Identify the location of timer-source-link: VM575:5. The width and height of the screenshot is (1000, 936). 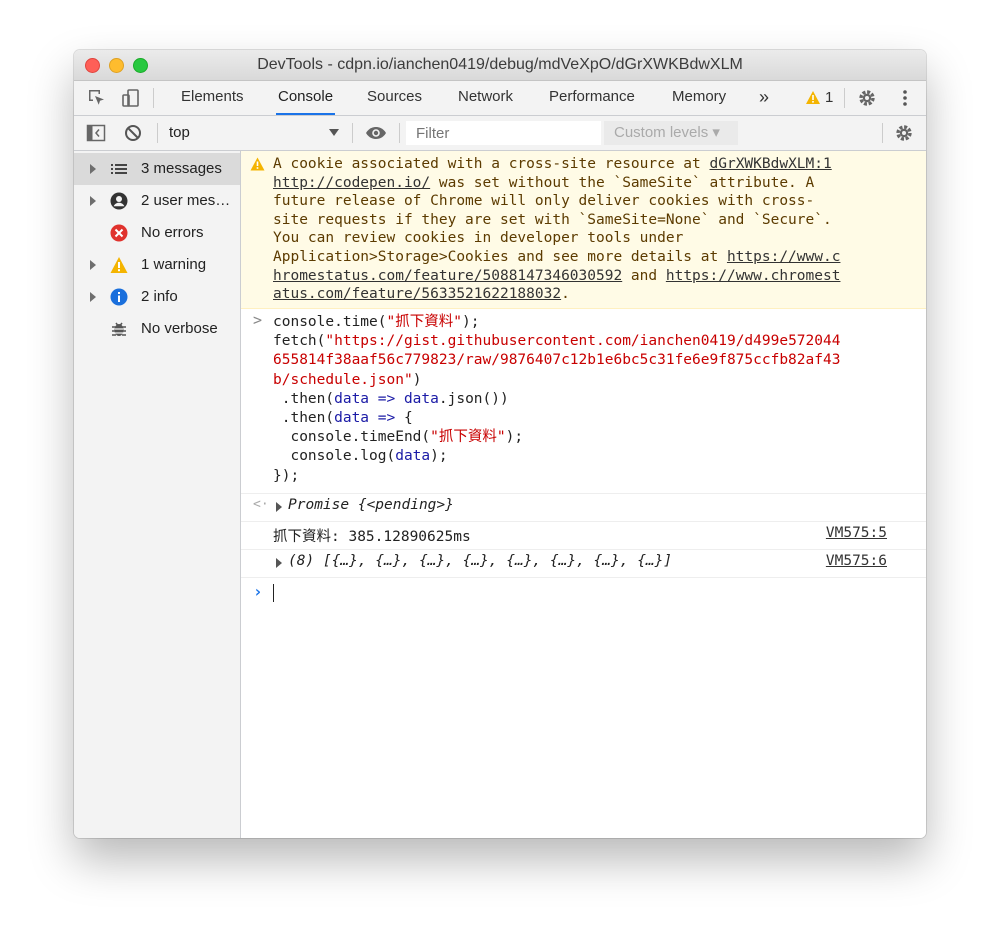
(856, 533).